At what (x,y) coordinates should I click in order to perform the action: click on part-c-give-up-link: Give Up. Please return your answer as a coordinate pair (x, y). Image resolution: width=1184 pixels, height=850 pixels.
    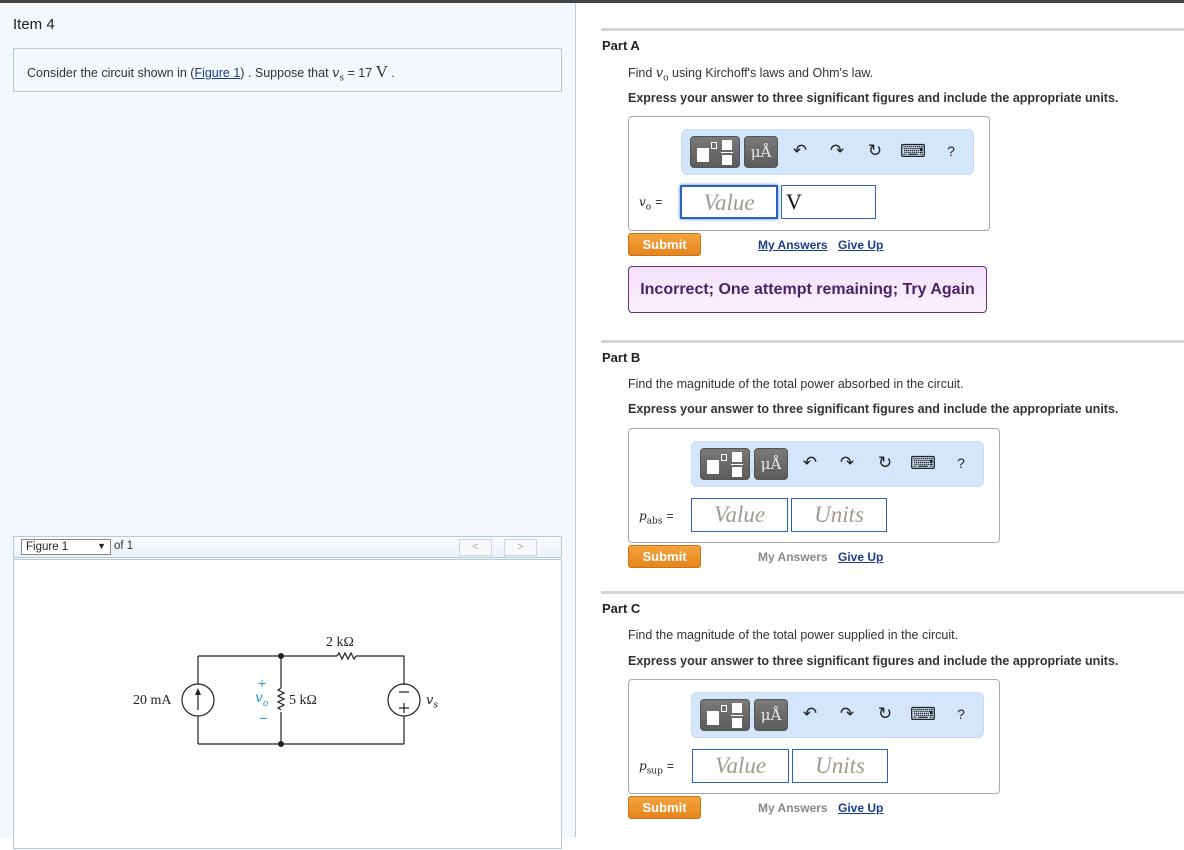
    Looking at the image, I should click on (860, 808).